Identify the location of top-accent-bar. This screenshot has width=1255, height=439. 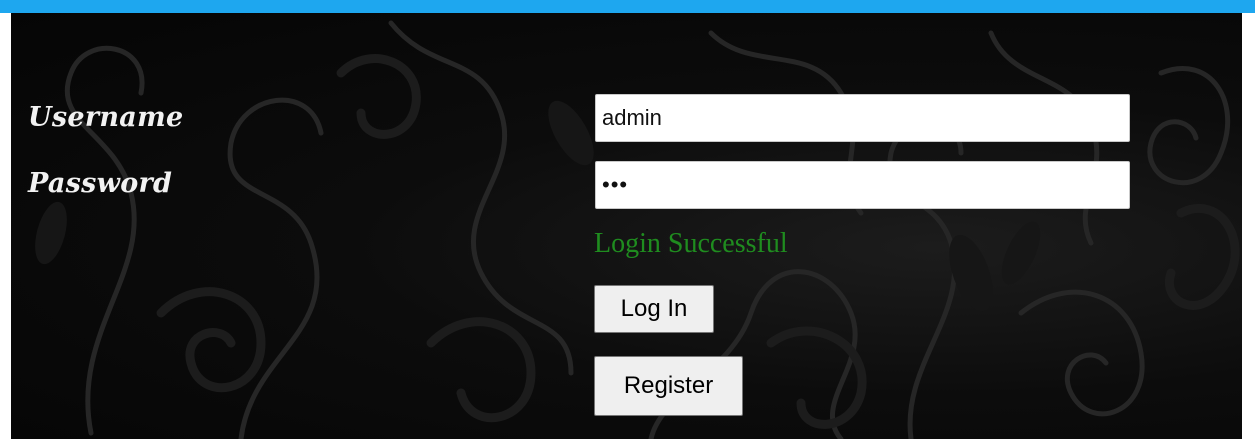
(627, 6).